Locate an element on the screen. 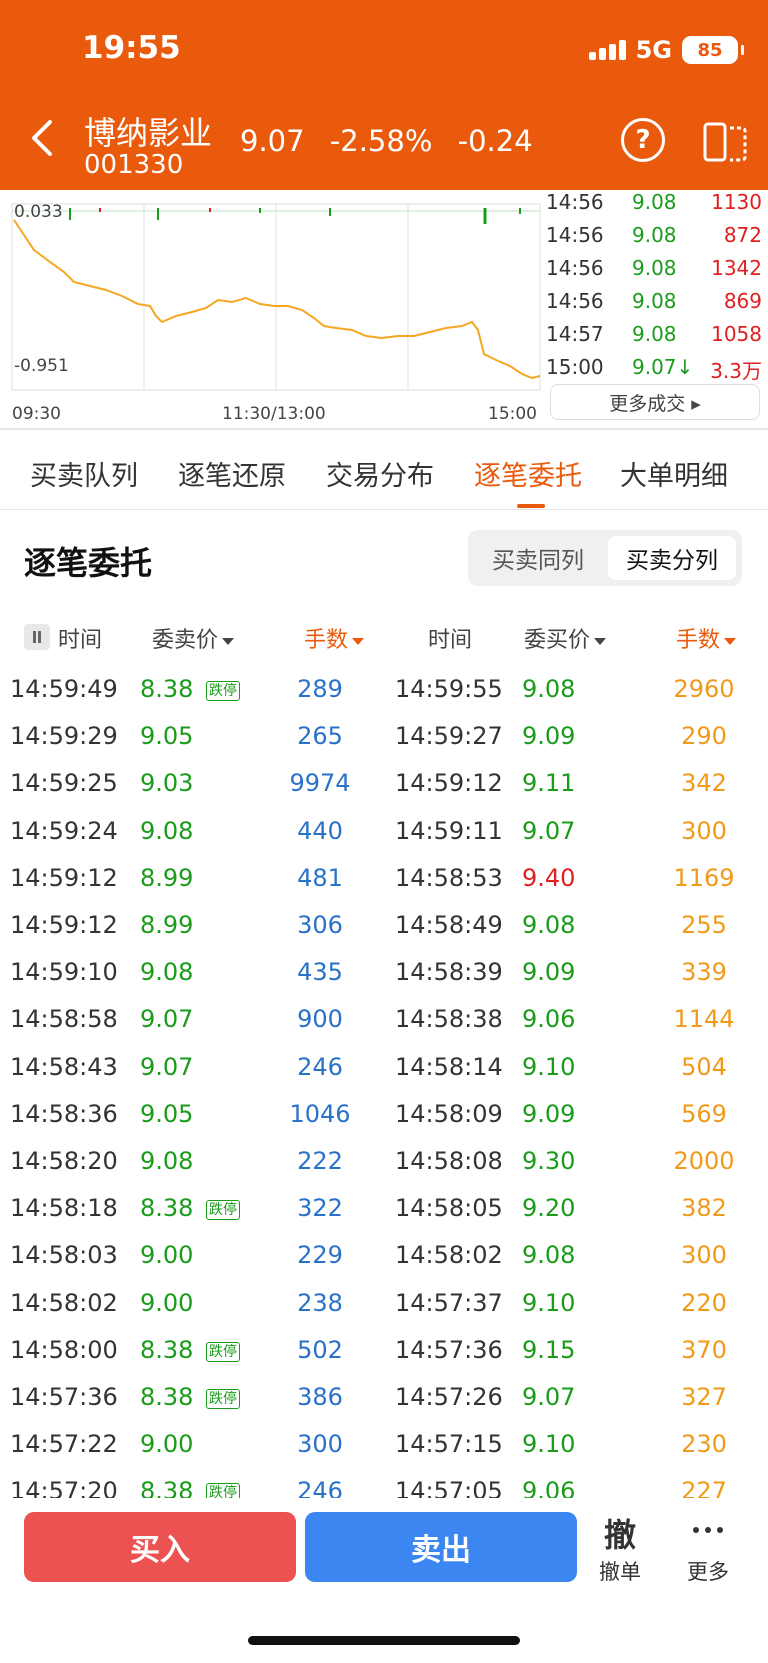 Image resolution: width=768 pixels, height=1663 pixels. cancel-label: 撤单 is located at coordinates (620, 1572).